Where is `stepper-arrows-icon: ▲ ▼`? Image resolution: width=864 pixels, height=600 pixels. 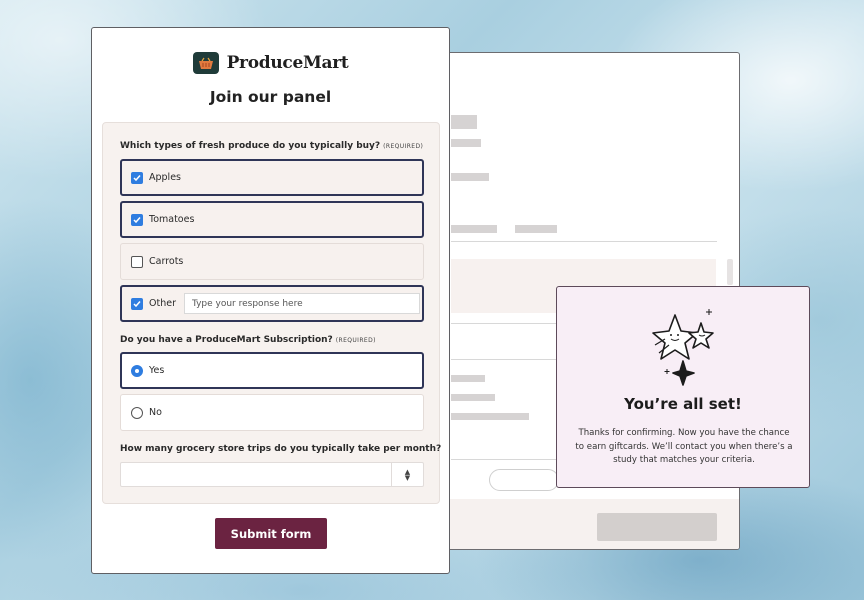 stepper-arrows-icon: ▲ ▼ is located at coordinates (407, 474).